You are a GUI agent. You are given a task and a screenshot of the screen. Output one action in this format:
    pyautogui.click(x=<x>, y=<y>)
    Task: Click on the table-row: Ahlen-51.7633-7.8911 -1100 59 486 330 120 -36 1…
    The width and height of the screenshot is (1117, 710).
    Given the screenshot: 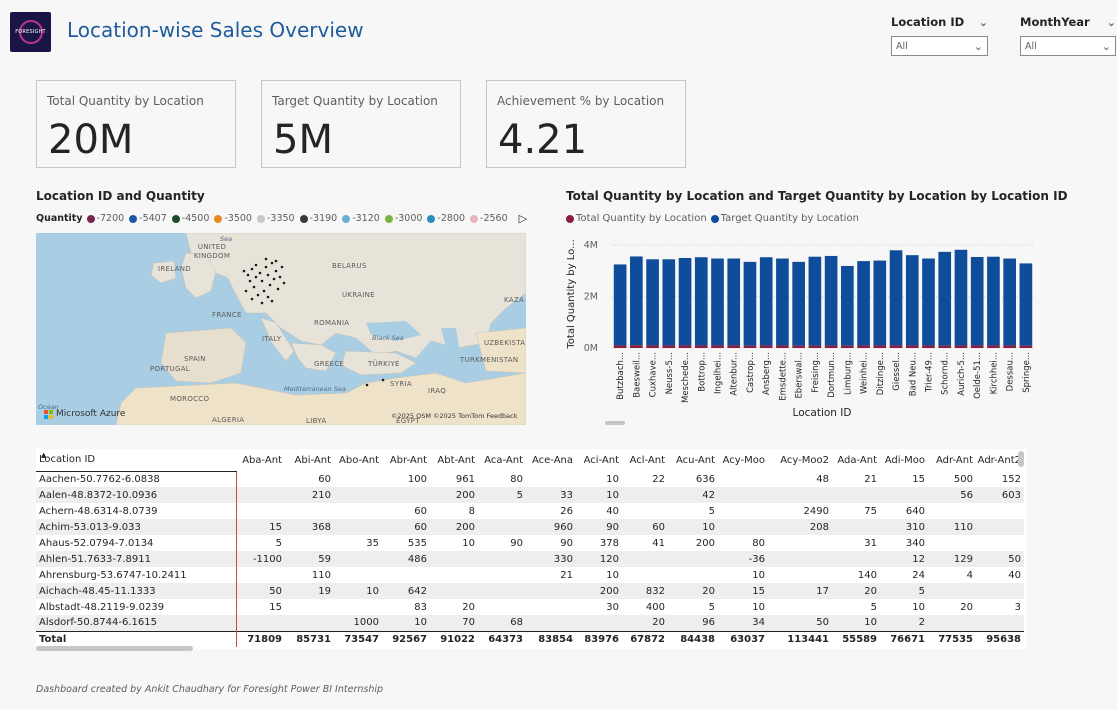 What is the action you would take?
    pyautogui.click(x=530, y=559)
    